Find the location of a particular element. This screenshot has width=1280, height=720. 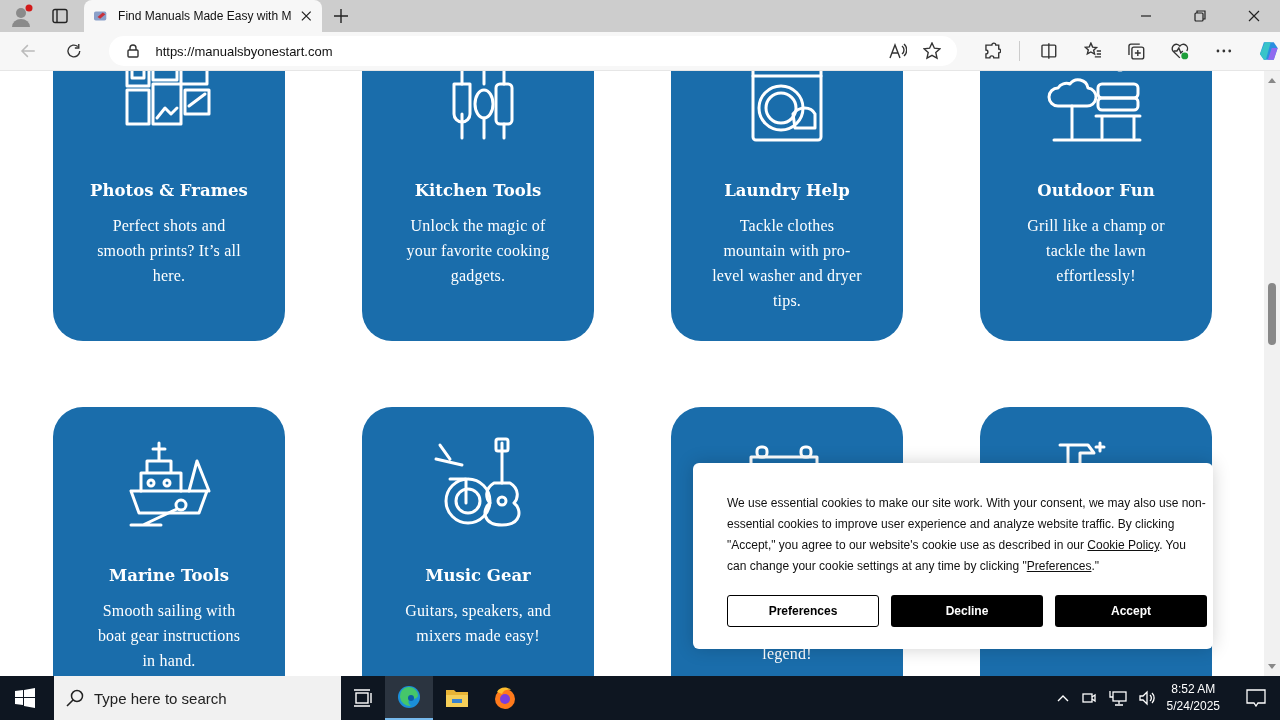

split-screen-icon is located at coordinates (1048, 51).